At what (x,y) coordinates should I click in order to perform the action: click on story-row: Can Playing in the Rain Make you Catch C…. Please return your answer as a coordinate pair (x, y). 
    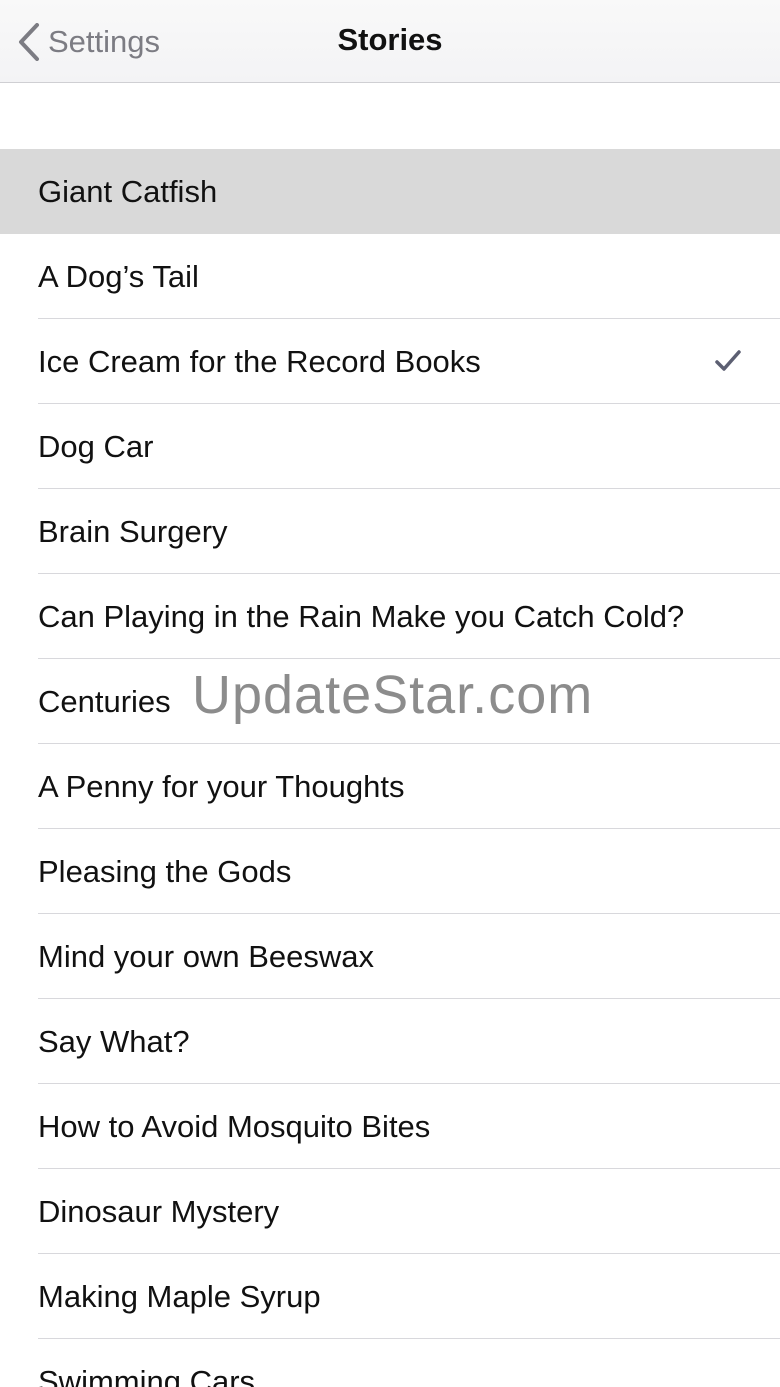
    Looking at the image, I should click on (390, 616).